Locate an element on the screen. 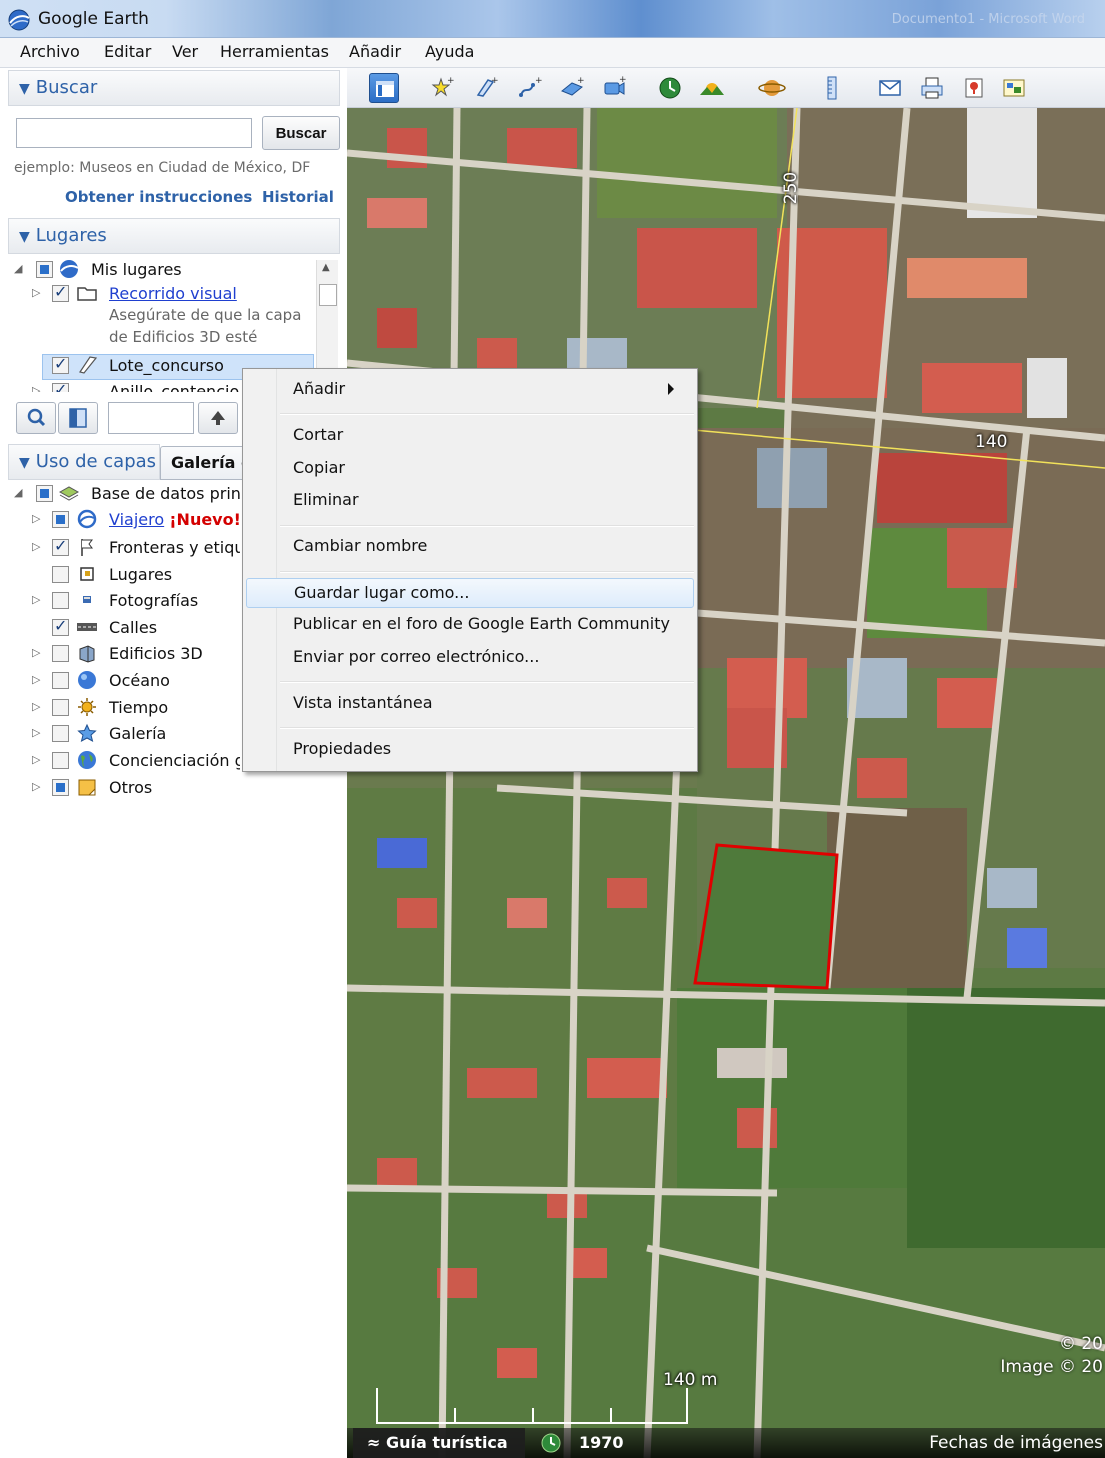  lote-concurso-polygon is located at coordinates (766, 916).